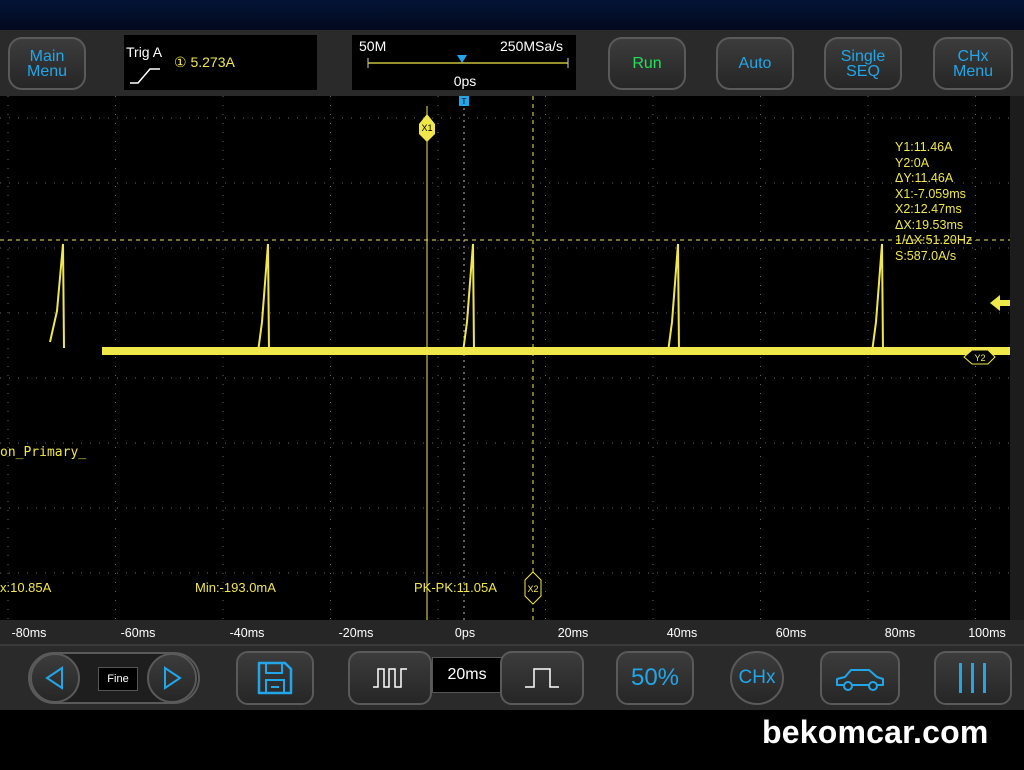 Image resolution: width=1024 pixels, height=770 pixels. What do you see at coordinates (682, 633) in the screenshot?
I see `time-tick-label: 40ms` at bounding box center [682, 633].